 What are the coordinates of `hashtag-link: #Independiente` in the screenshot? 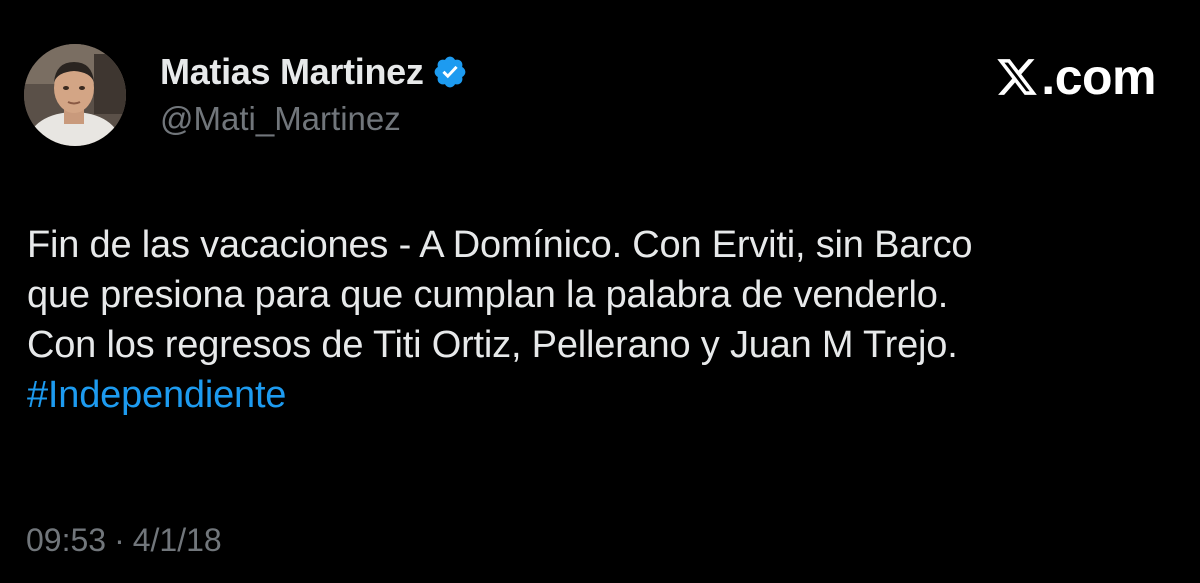 It's located at (602, 395).